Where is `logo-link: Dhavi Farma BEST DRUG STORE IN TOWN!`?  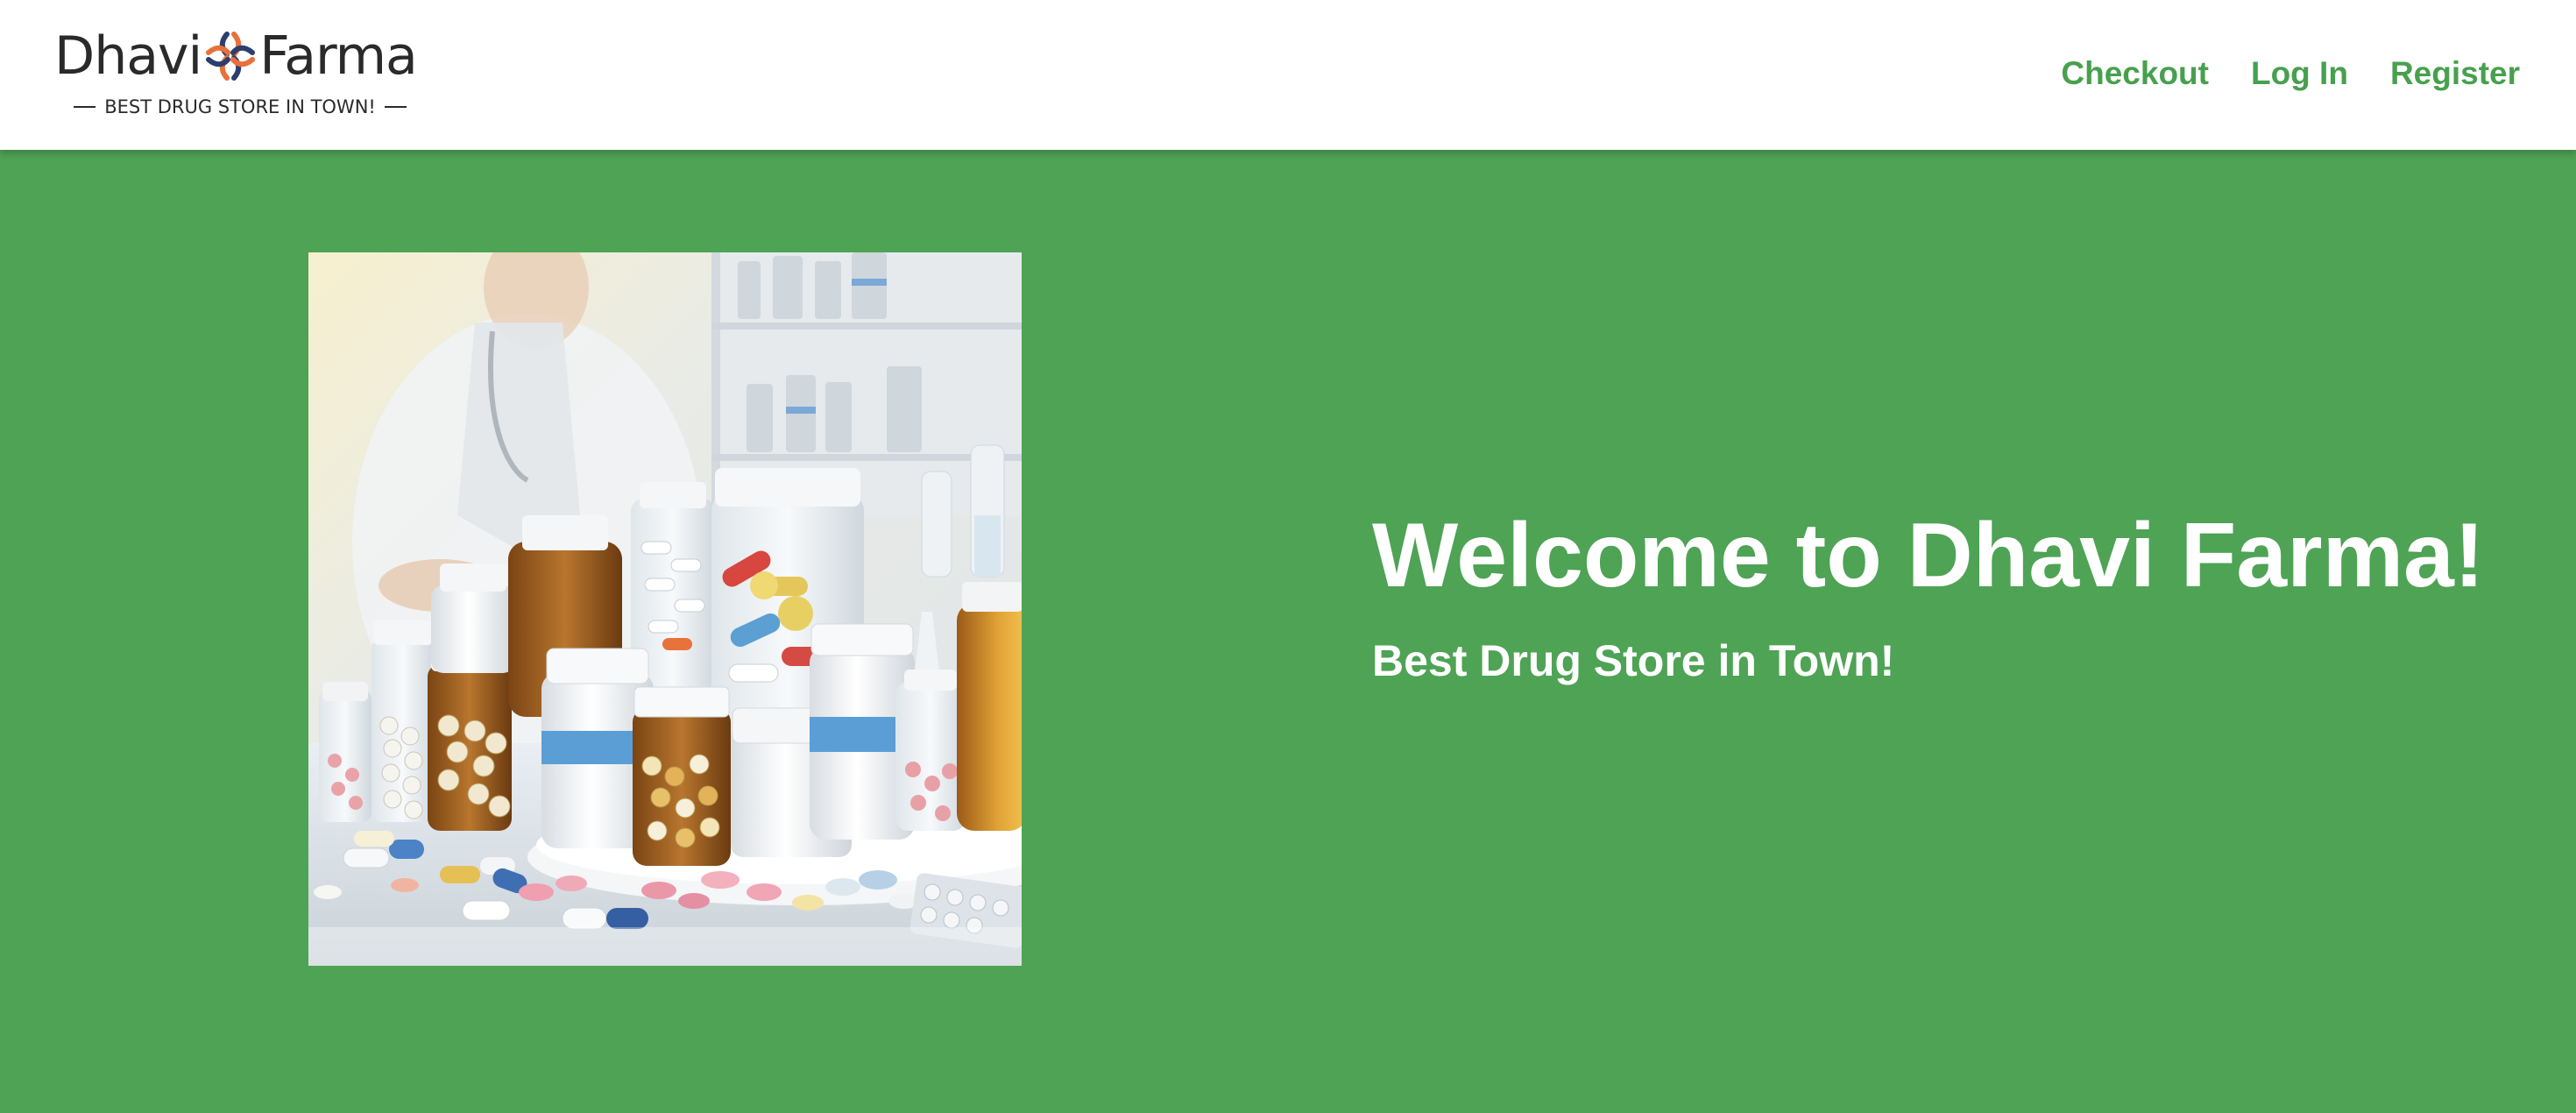
logo-link: Dhavi Farma BEST DRUG STORE IN TOWN! is located at coordinates (238, 70).